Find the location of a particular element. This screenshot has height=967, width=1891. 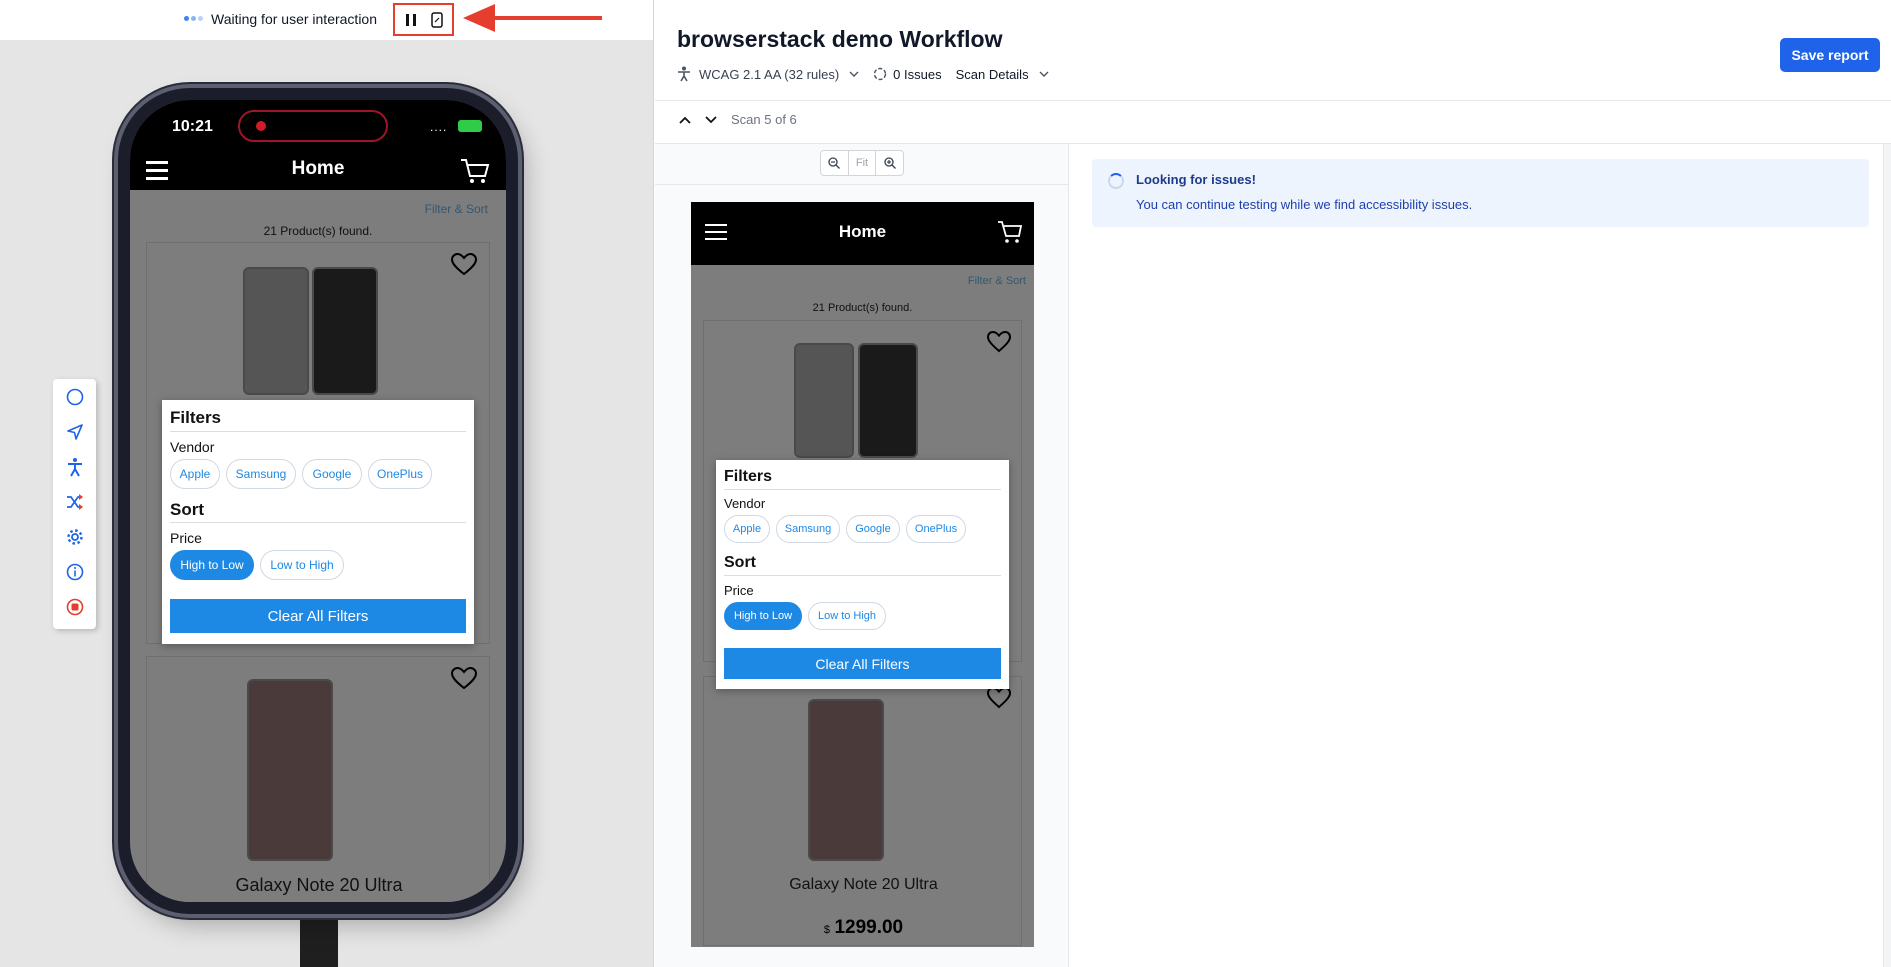

spinner-icon is located at coordinates (1116, 181).